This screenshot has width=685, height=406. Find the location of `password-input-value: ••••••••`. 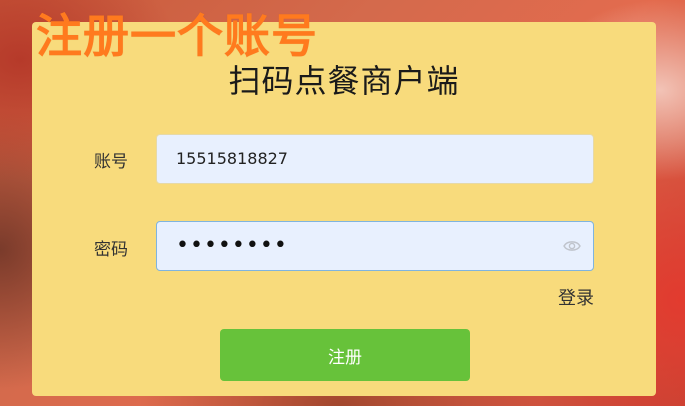

password-input-value: •••••••• is located at coordinates (232, 245).